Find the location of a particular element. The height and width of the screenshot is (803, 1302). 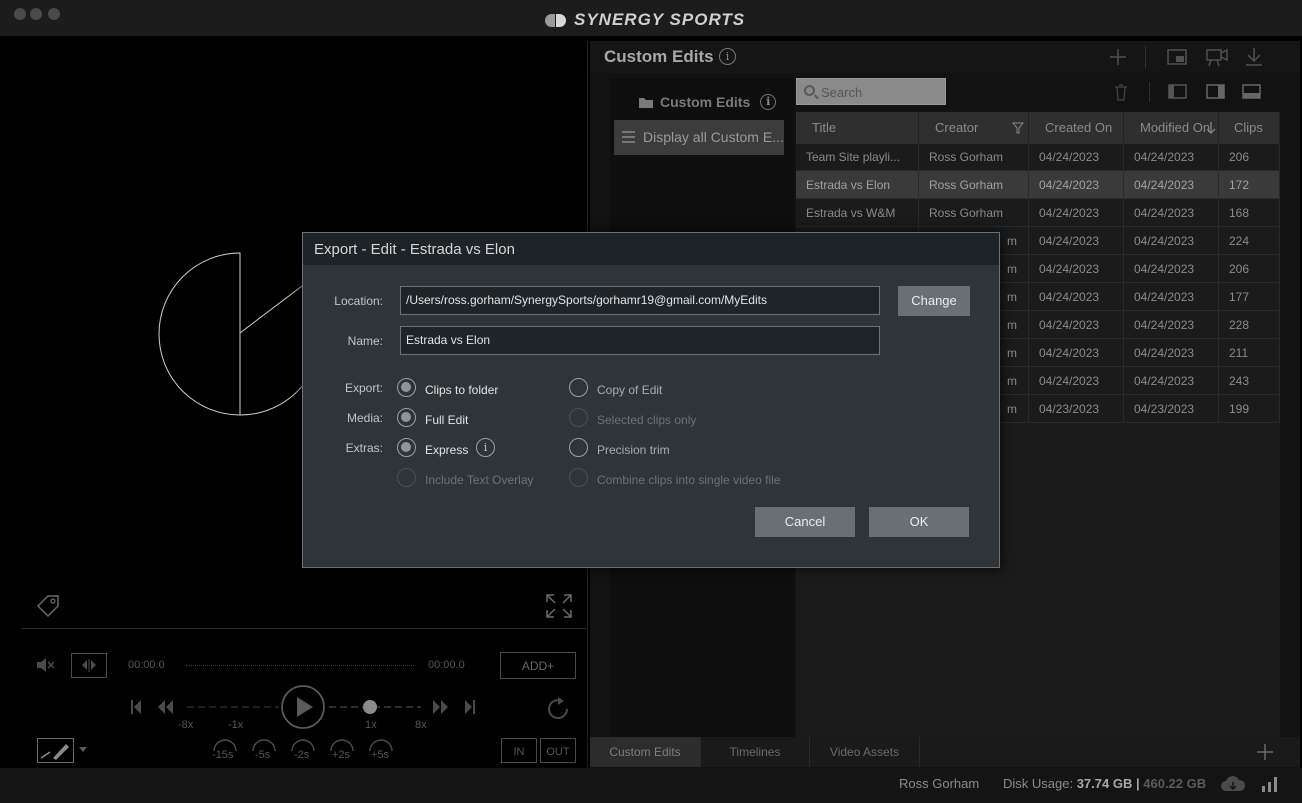

cell-clips: 177 is located at coordinates (1249, 297).